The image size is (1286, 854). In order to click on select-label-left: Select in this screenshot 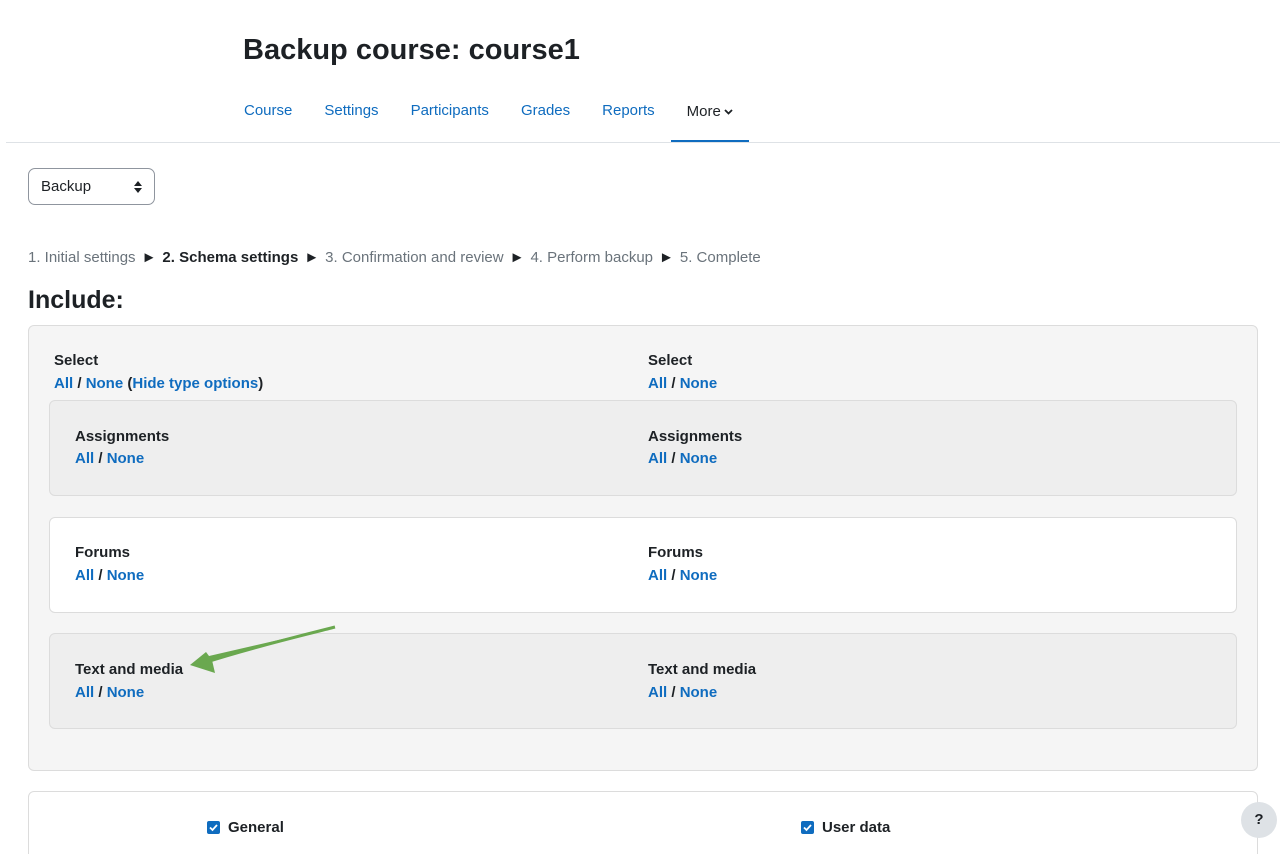, I will do `click(76, 360)`.